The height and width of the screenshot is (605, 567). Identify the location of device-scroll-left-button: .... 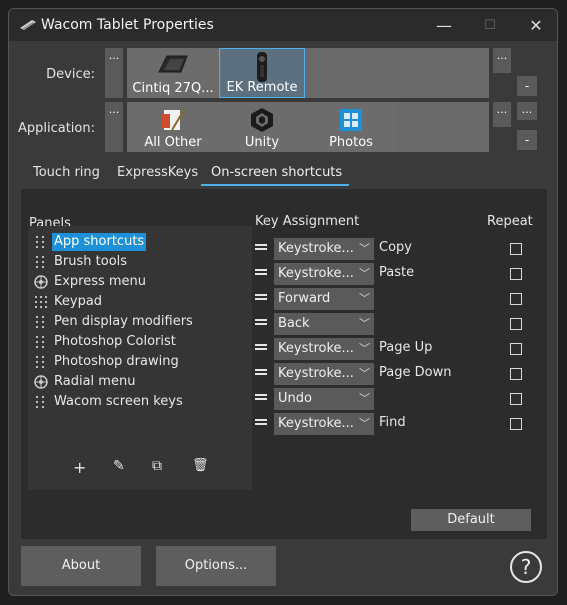
(114, 73).